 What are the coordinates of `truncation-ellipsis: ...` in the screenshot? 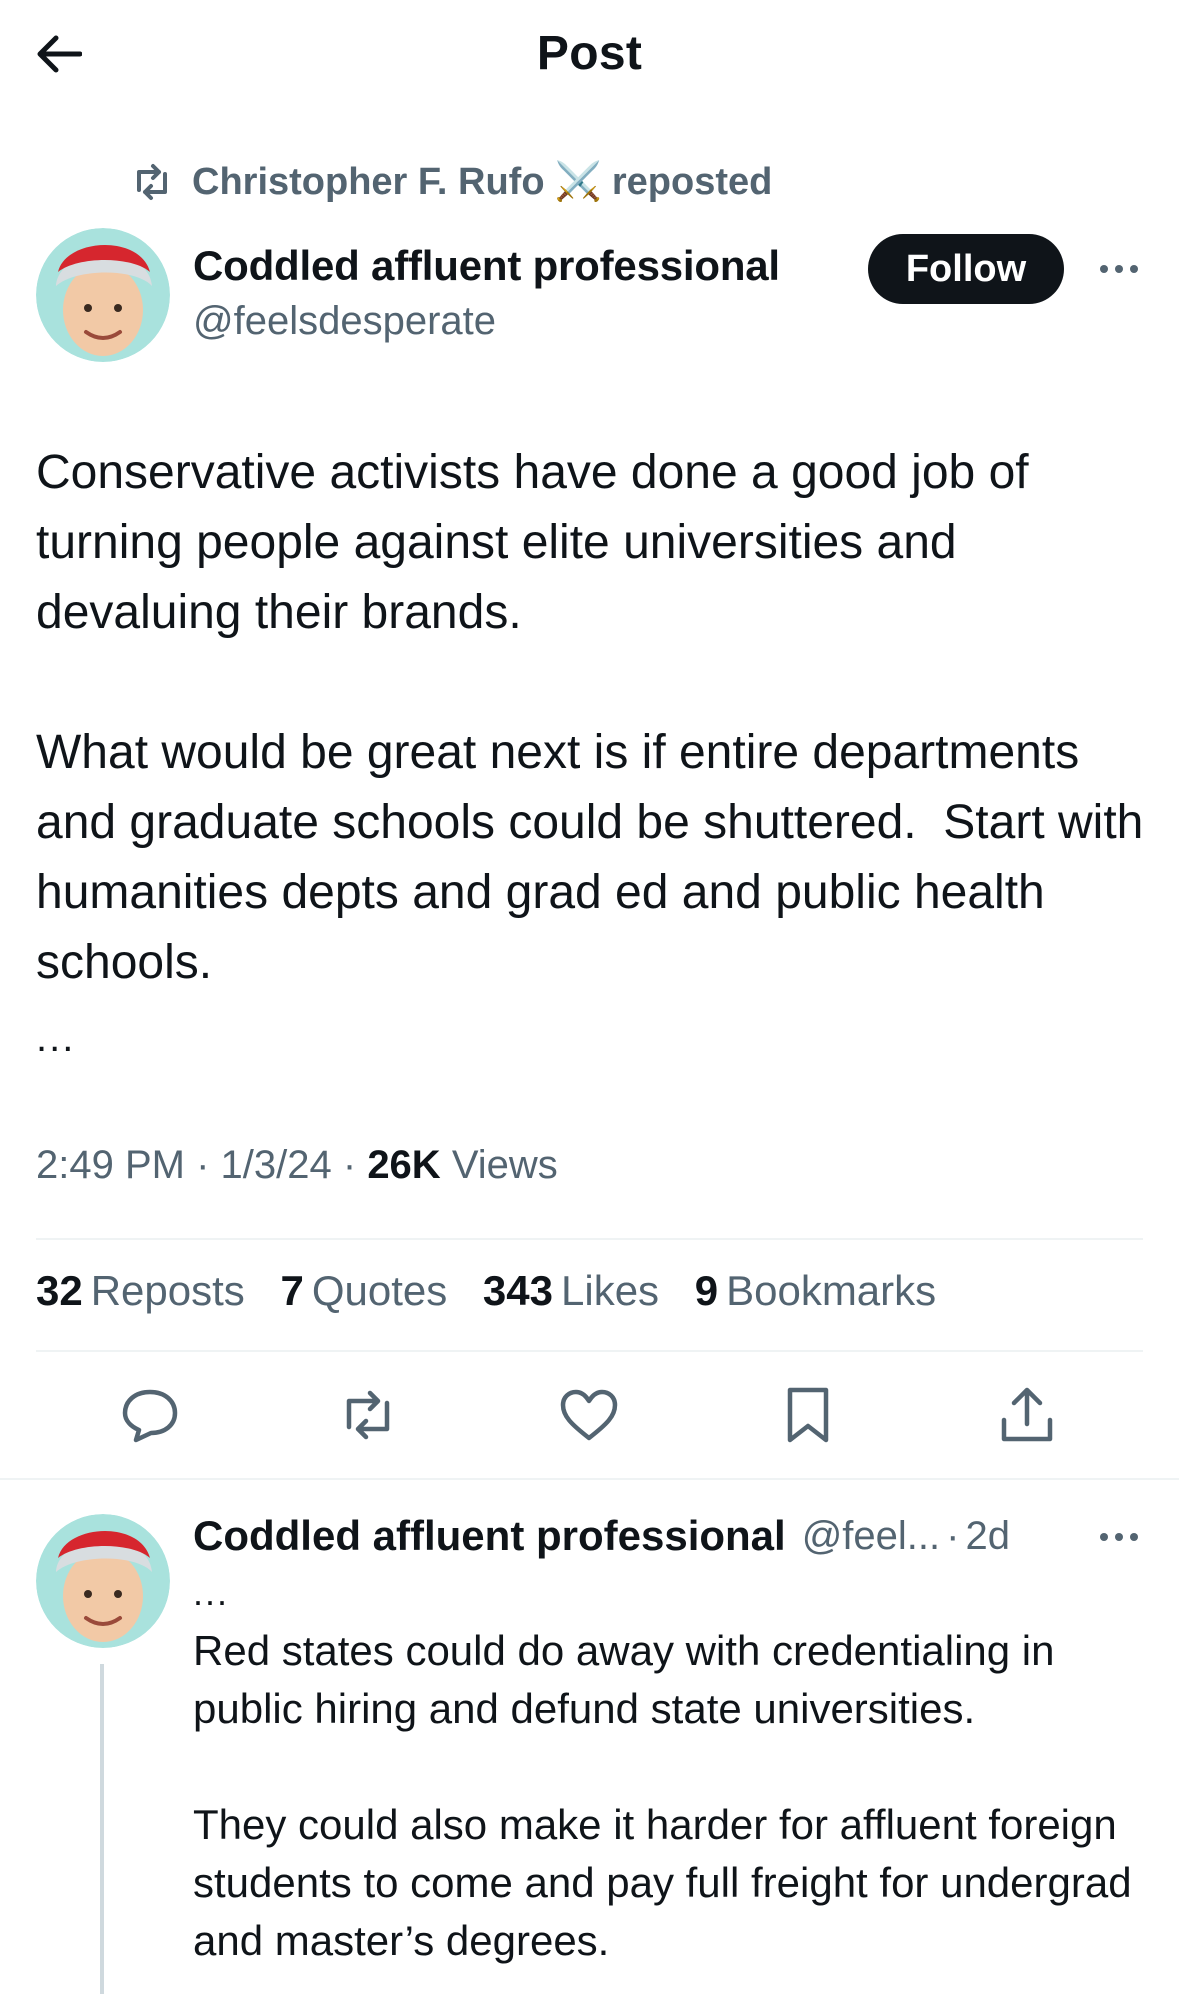 It's located at (56, 1038).